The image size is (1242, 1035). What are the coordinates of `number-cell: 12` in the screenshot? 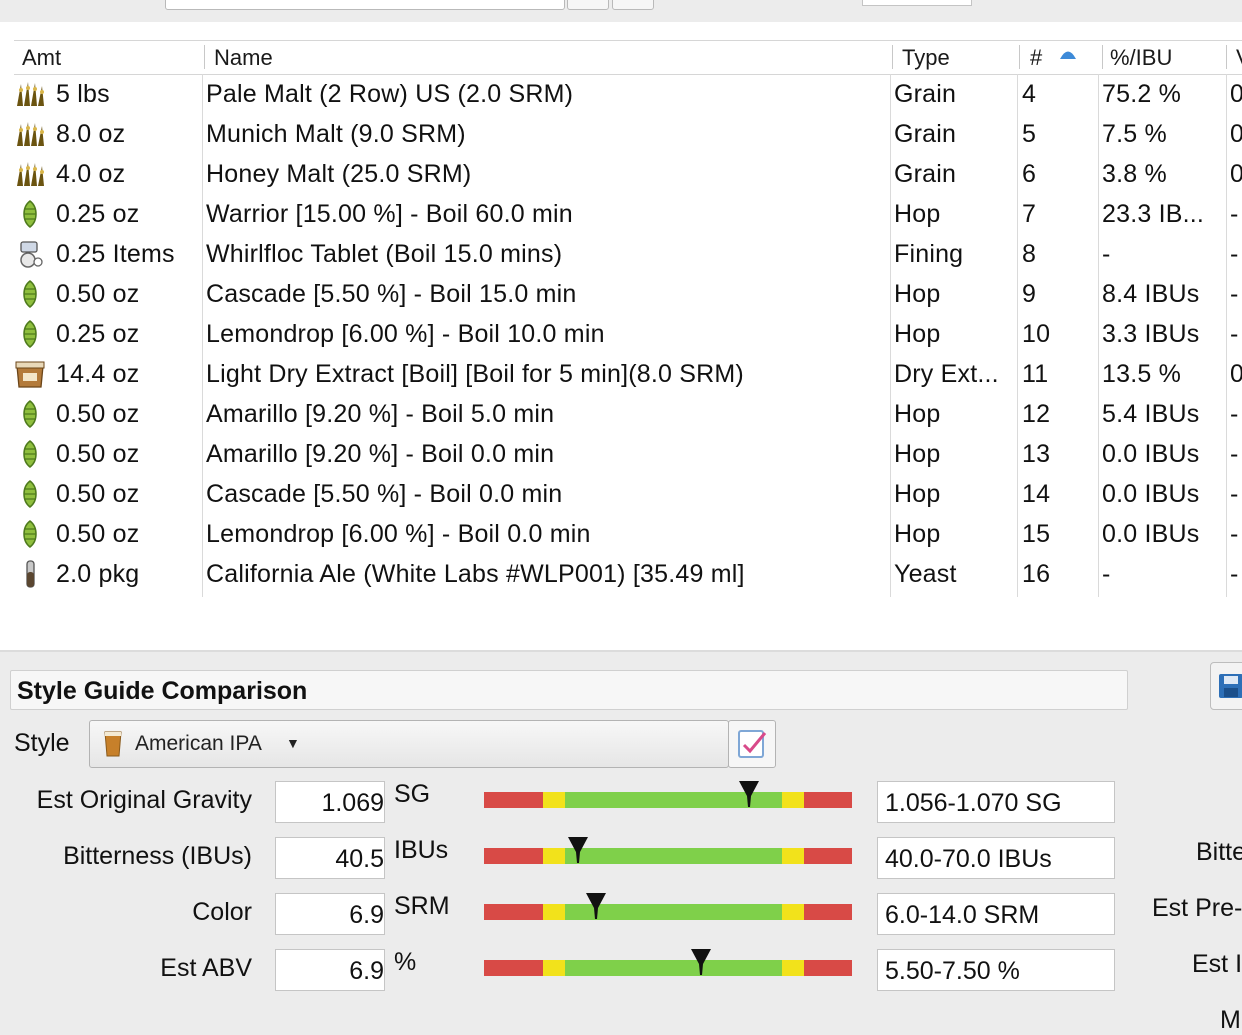 It's located at (1036, 414).